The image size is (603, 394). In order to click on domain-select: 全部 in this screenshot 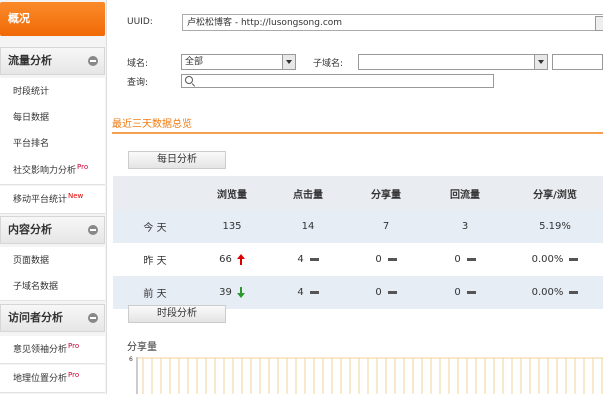, I will do `click(238, 62)`.